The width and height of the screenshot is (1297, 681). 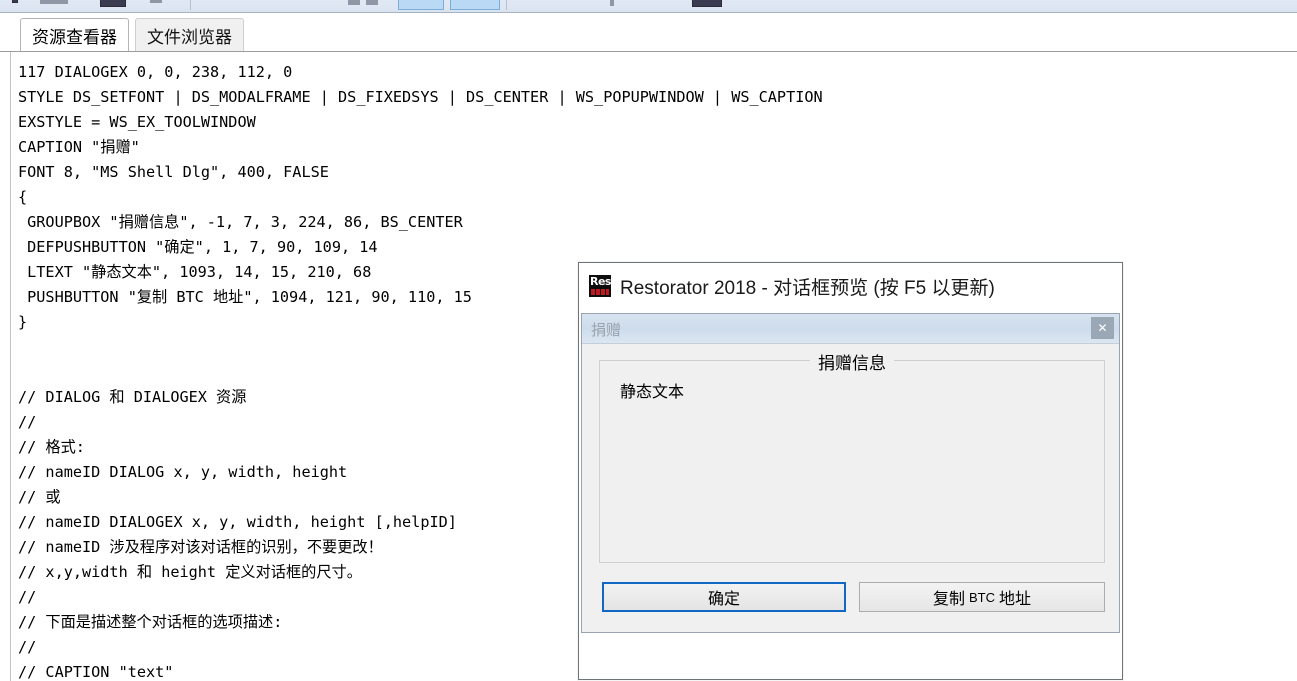 What do you see at coordinates (372, 2) in the screenshot?
I see `copy-icon` at bounding box center [372, 2].